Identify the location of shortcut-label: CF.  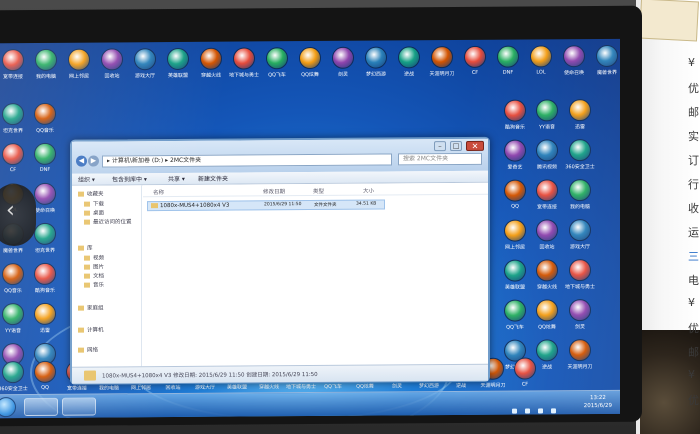
(13, 170).